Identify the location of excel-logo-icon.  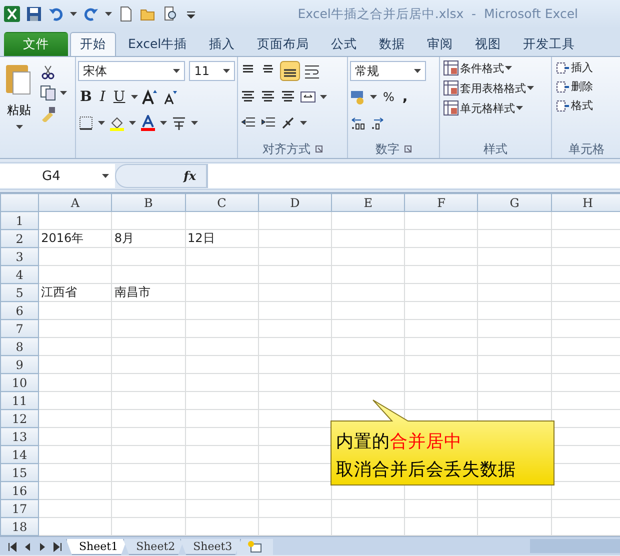
(12, 14).